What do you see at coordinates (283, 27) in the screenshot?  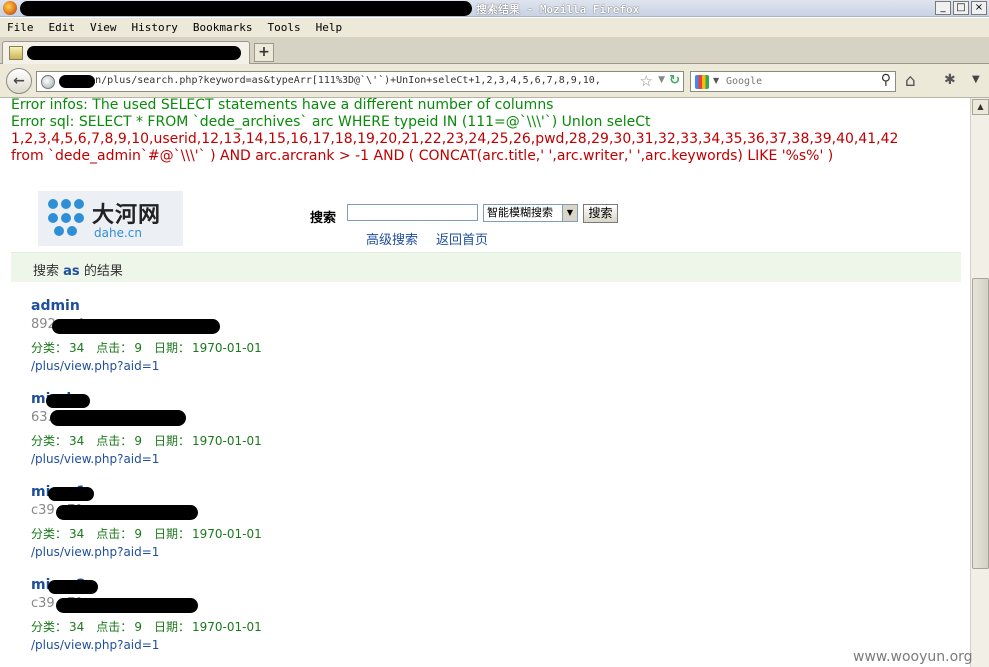 I see `menu-tools: Tools` at bounding box center [283, 27].